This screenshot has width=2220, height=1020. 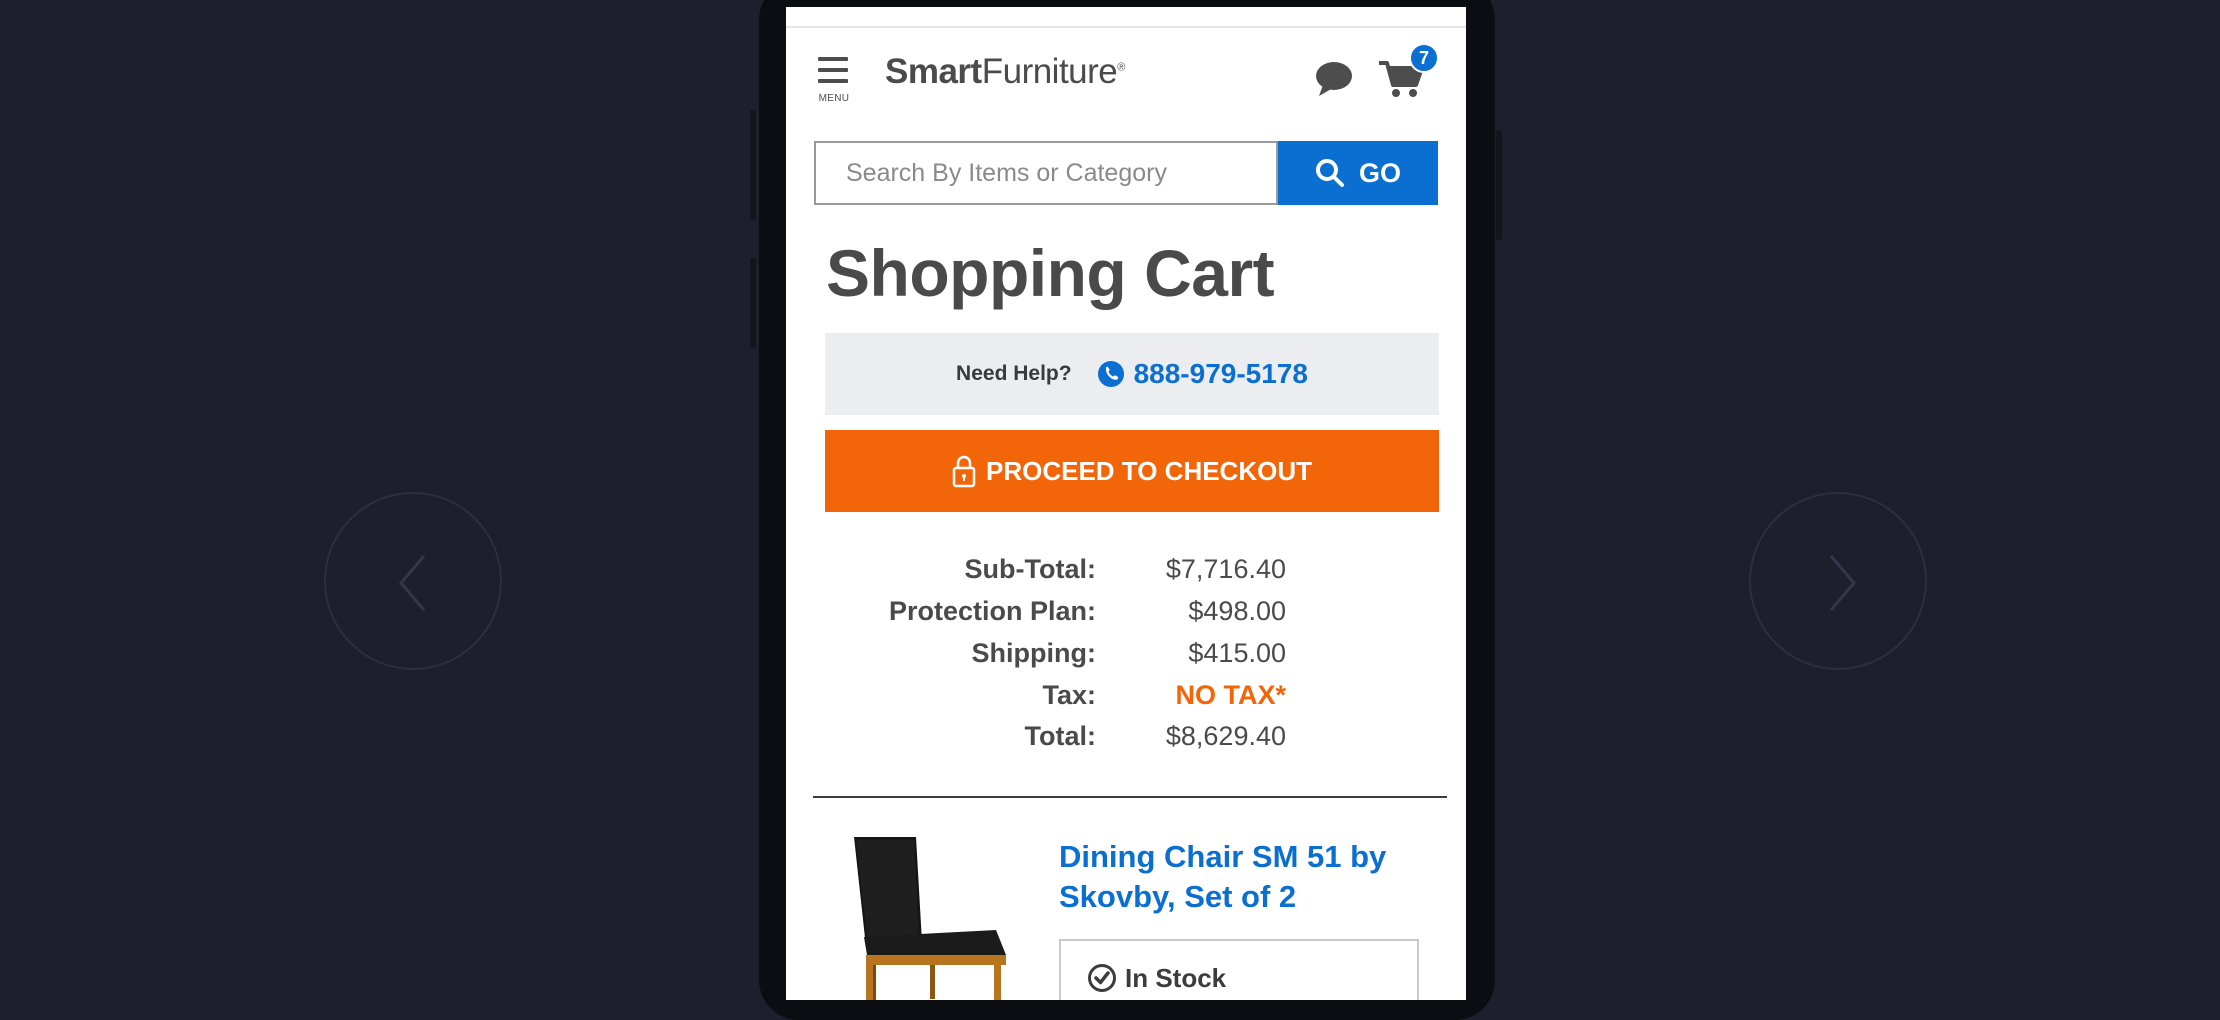 I want to click on hamburger-icon, so click(x=833, y=59).